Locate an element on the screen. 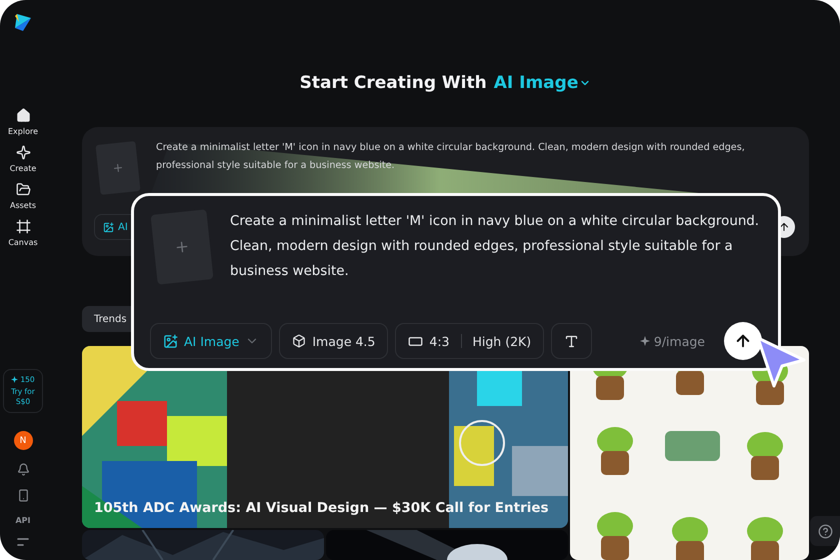  help-icon is located at coordinates (825, 531).